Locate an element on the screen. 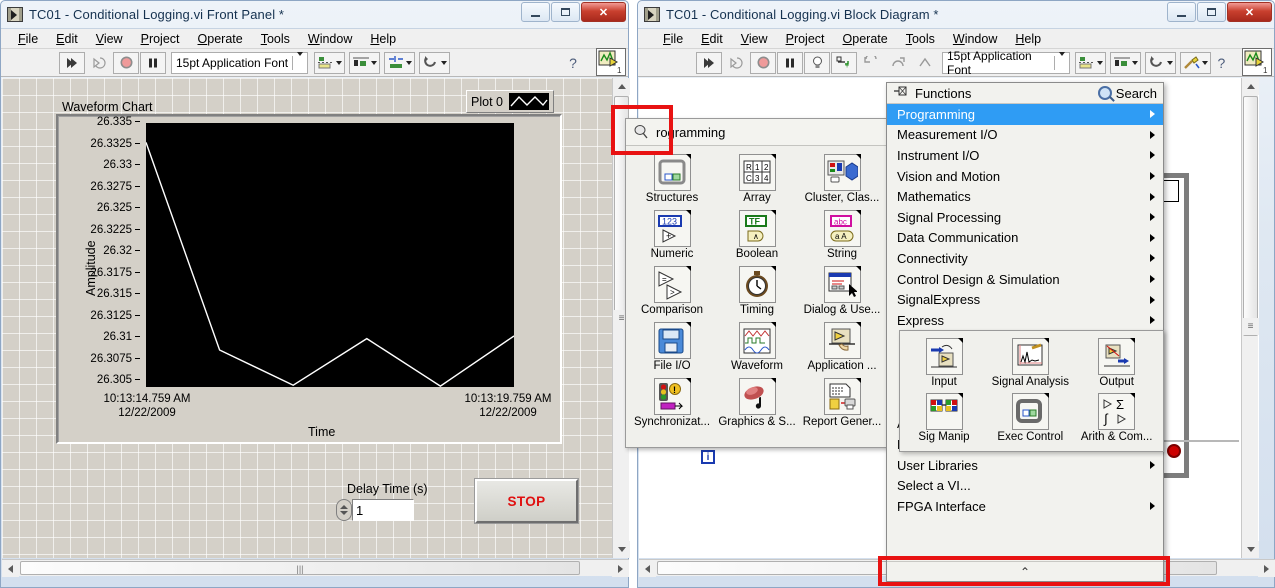 Image resolution: width=1275 pixels, height=588 pixels. distribute-objects-button is located at coordinates (365, 62).